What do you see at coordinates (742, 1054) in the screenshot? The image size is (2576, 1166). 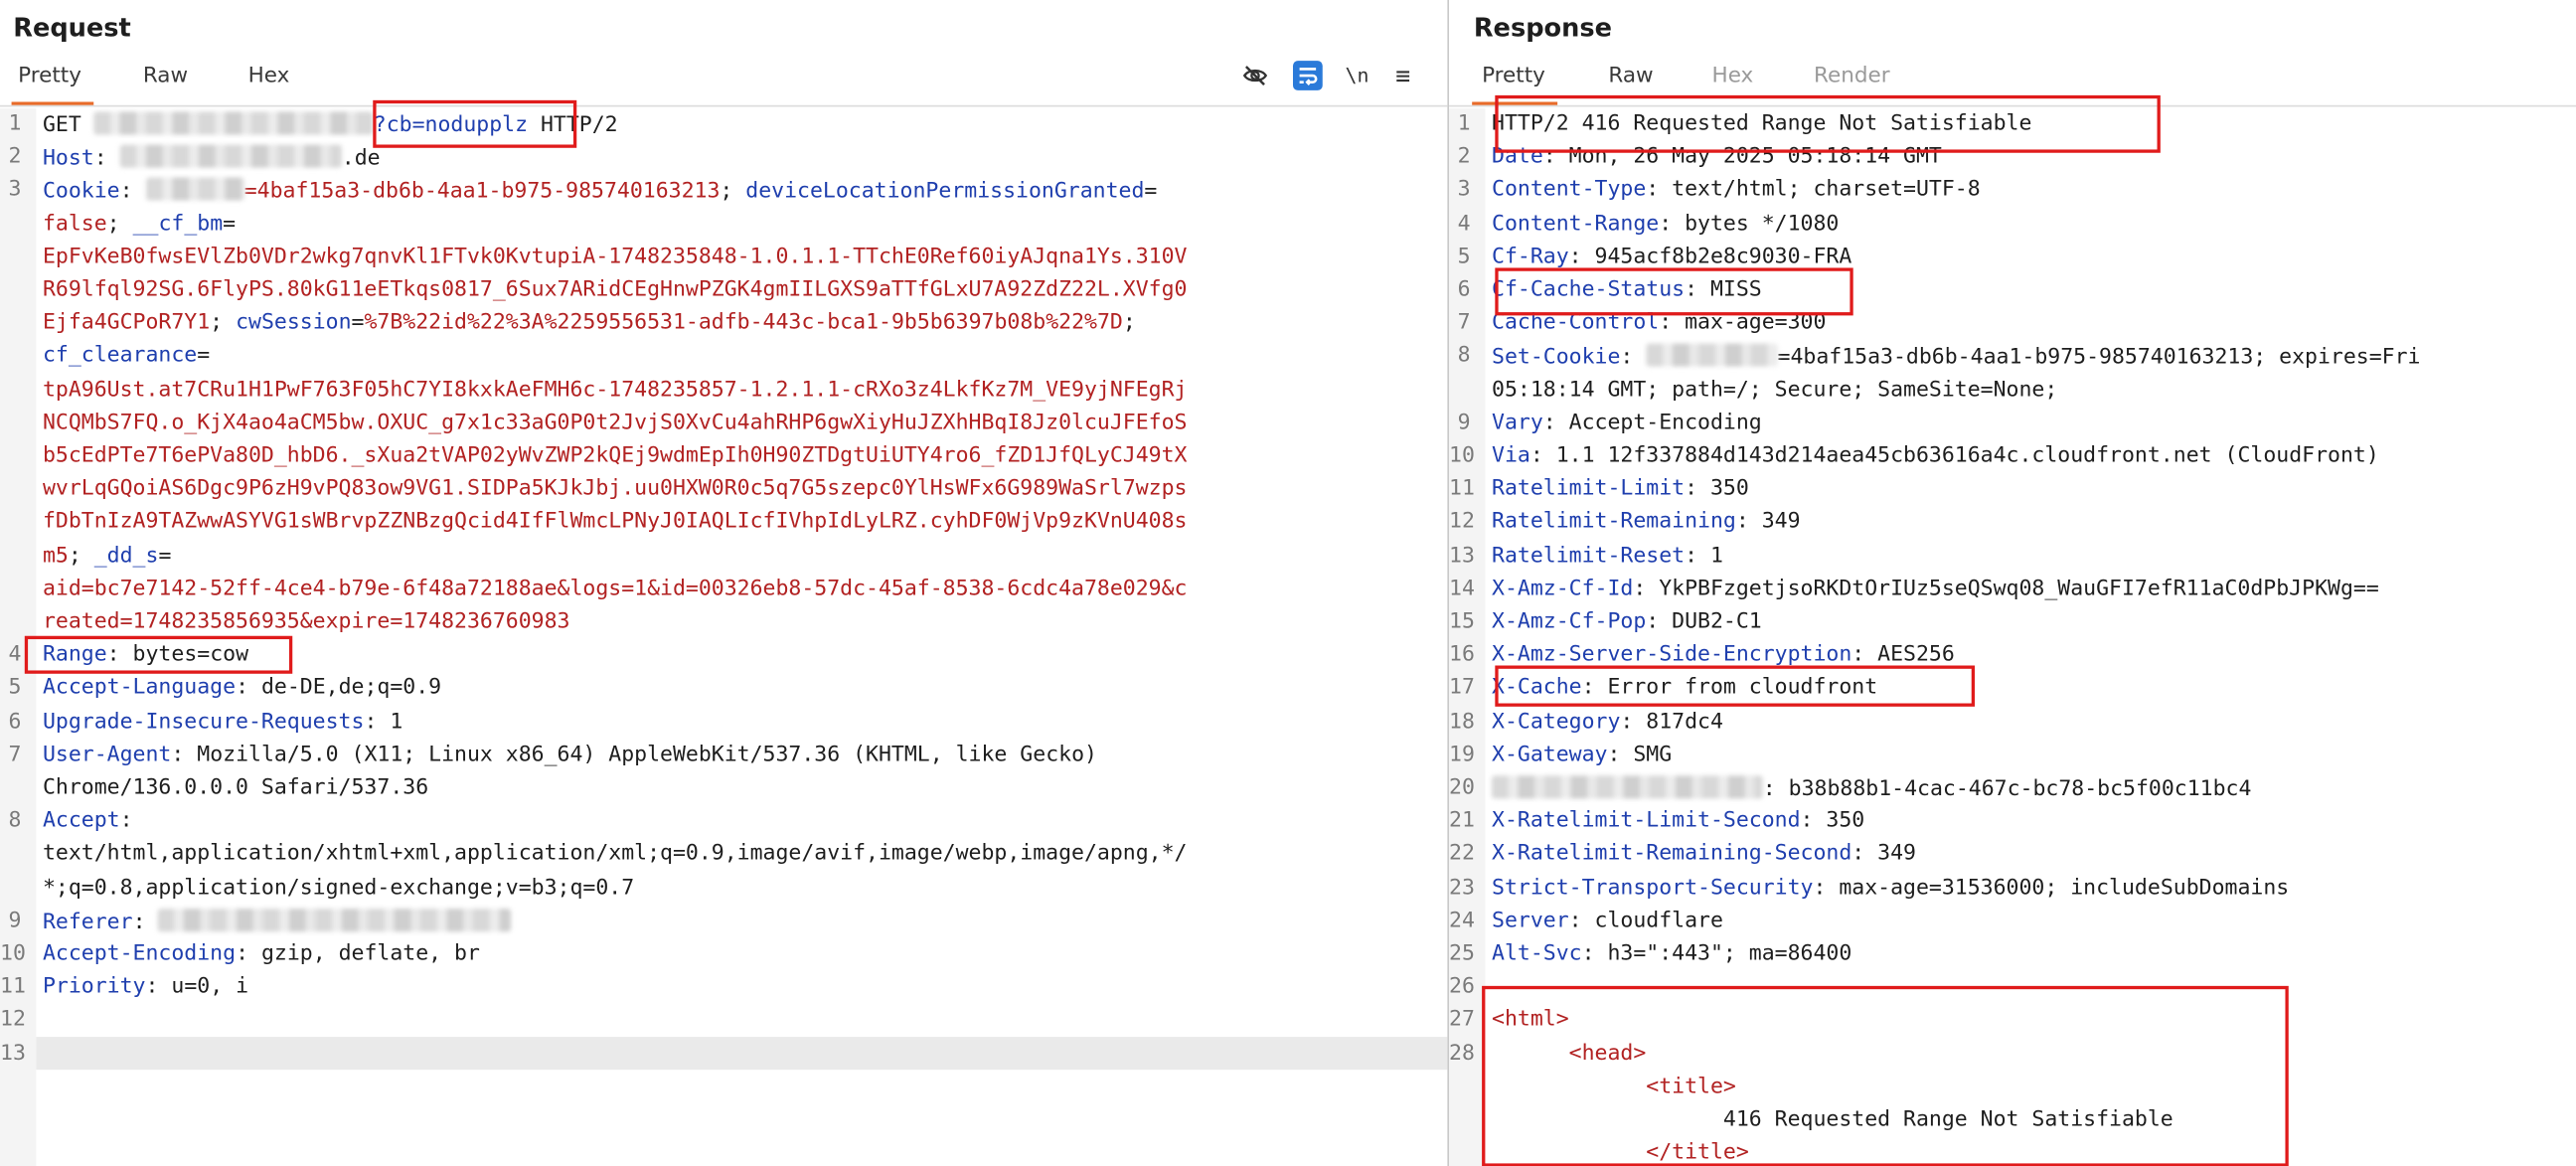 I see `current-line-highlight` at bounding box center [742, 1054].